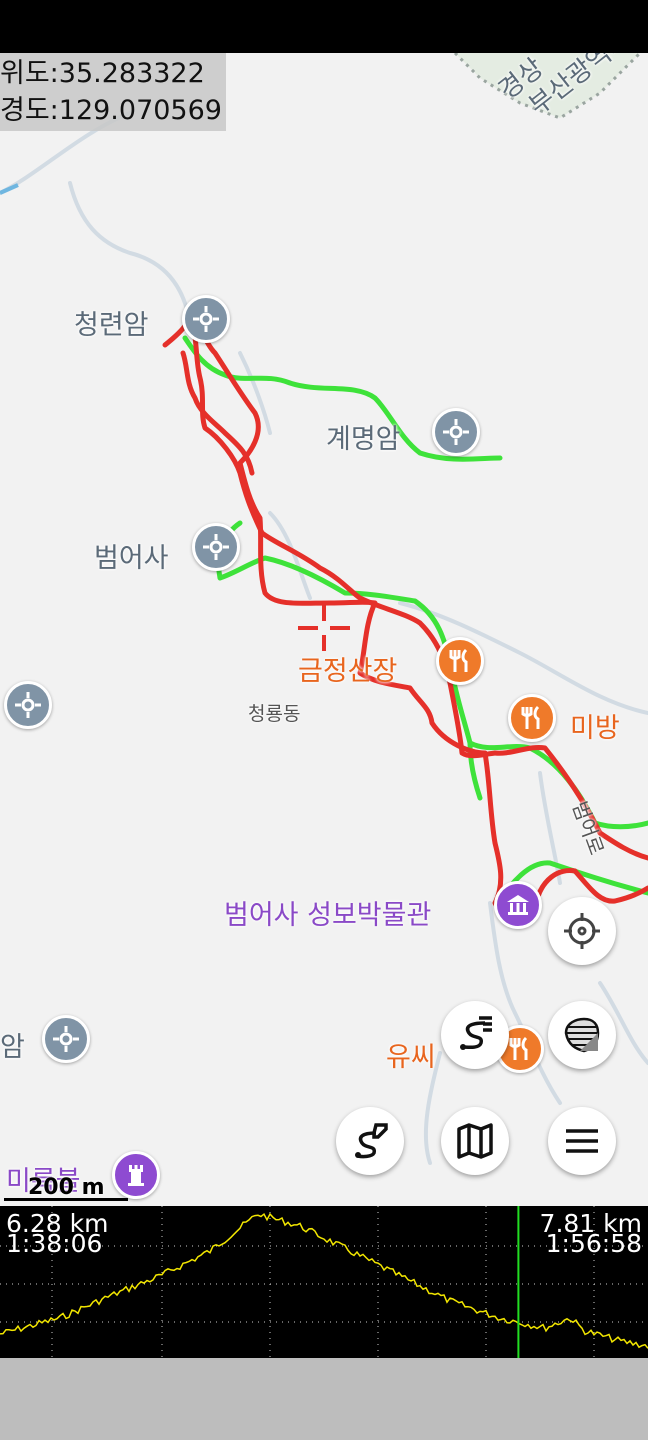  What do you see at coordinates (348, 671) in the screenshot?
I see `poi-label: 금정산장` at bounding box center [348, 671].